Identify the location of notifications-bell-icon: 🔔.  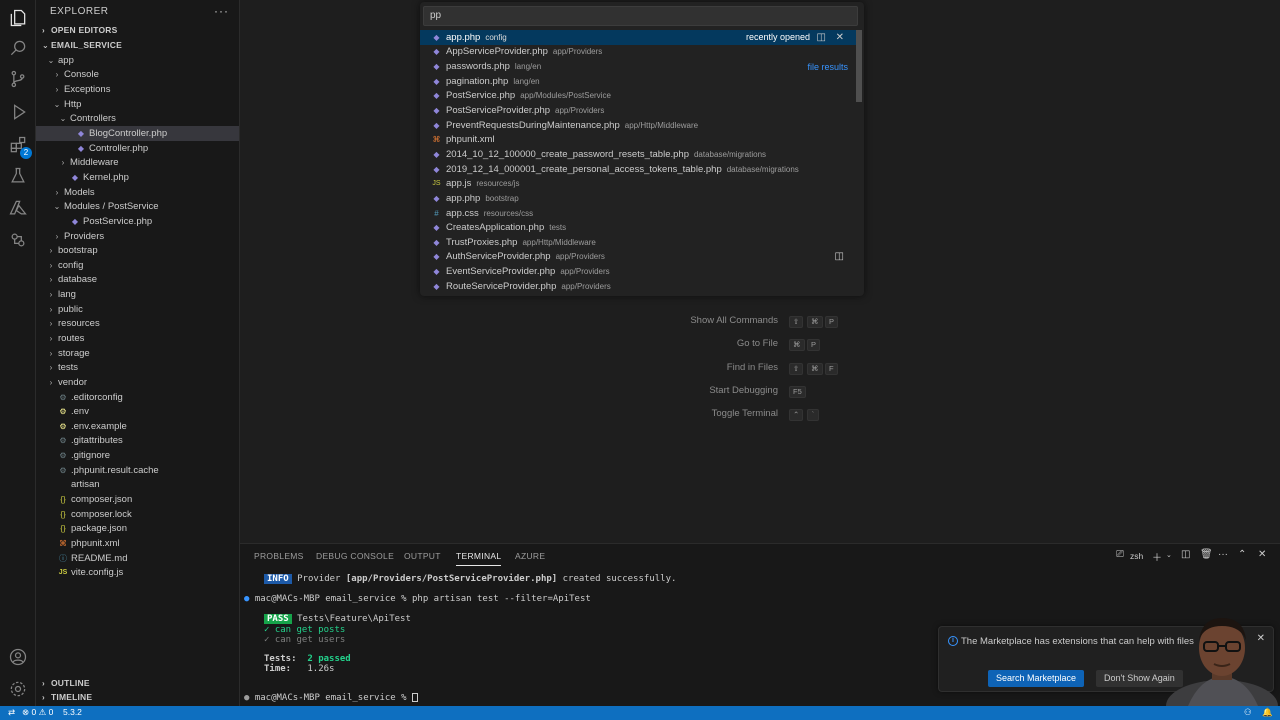
(1267, 712).